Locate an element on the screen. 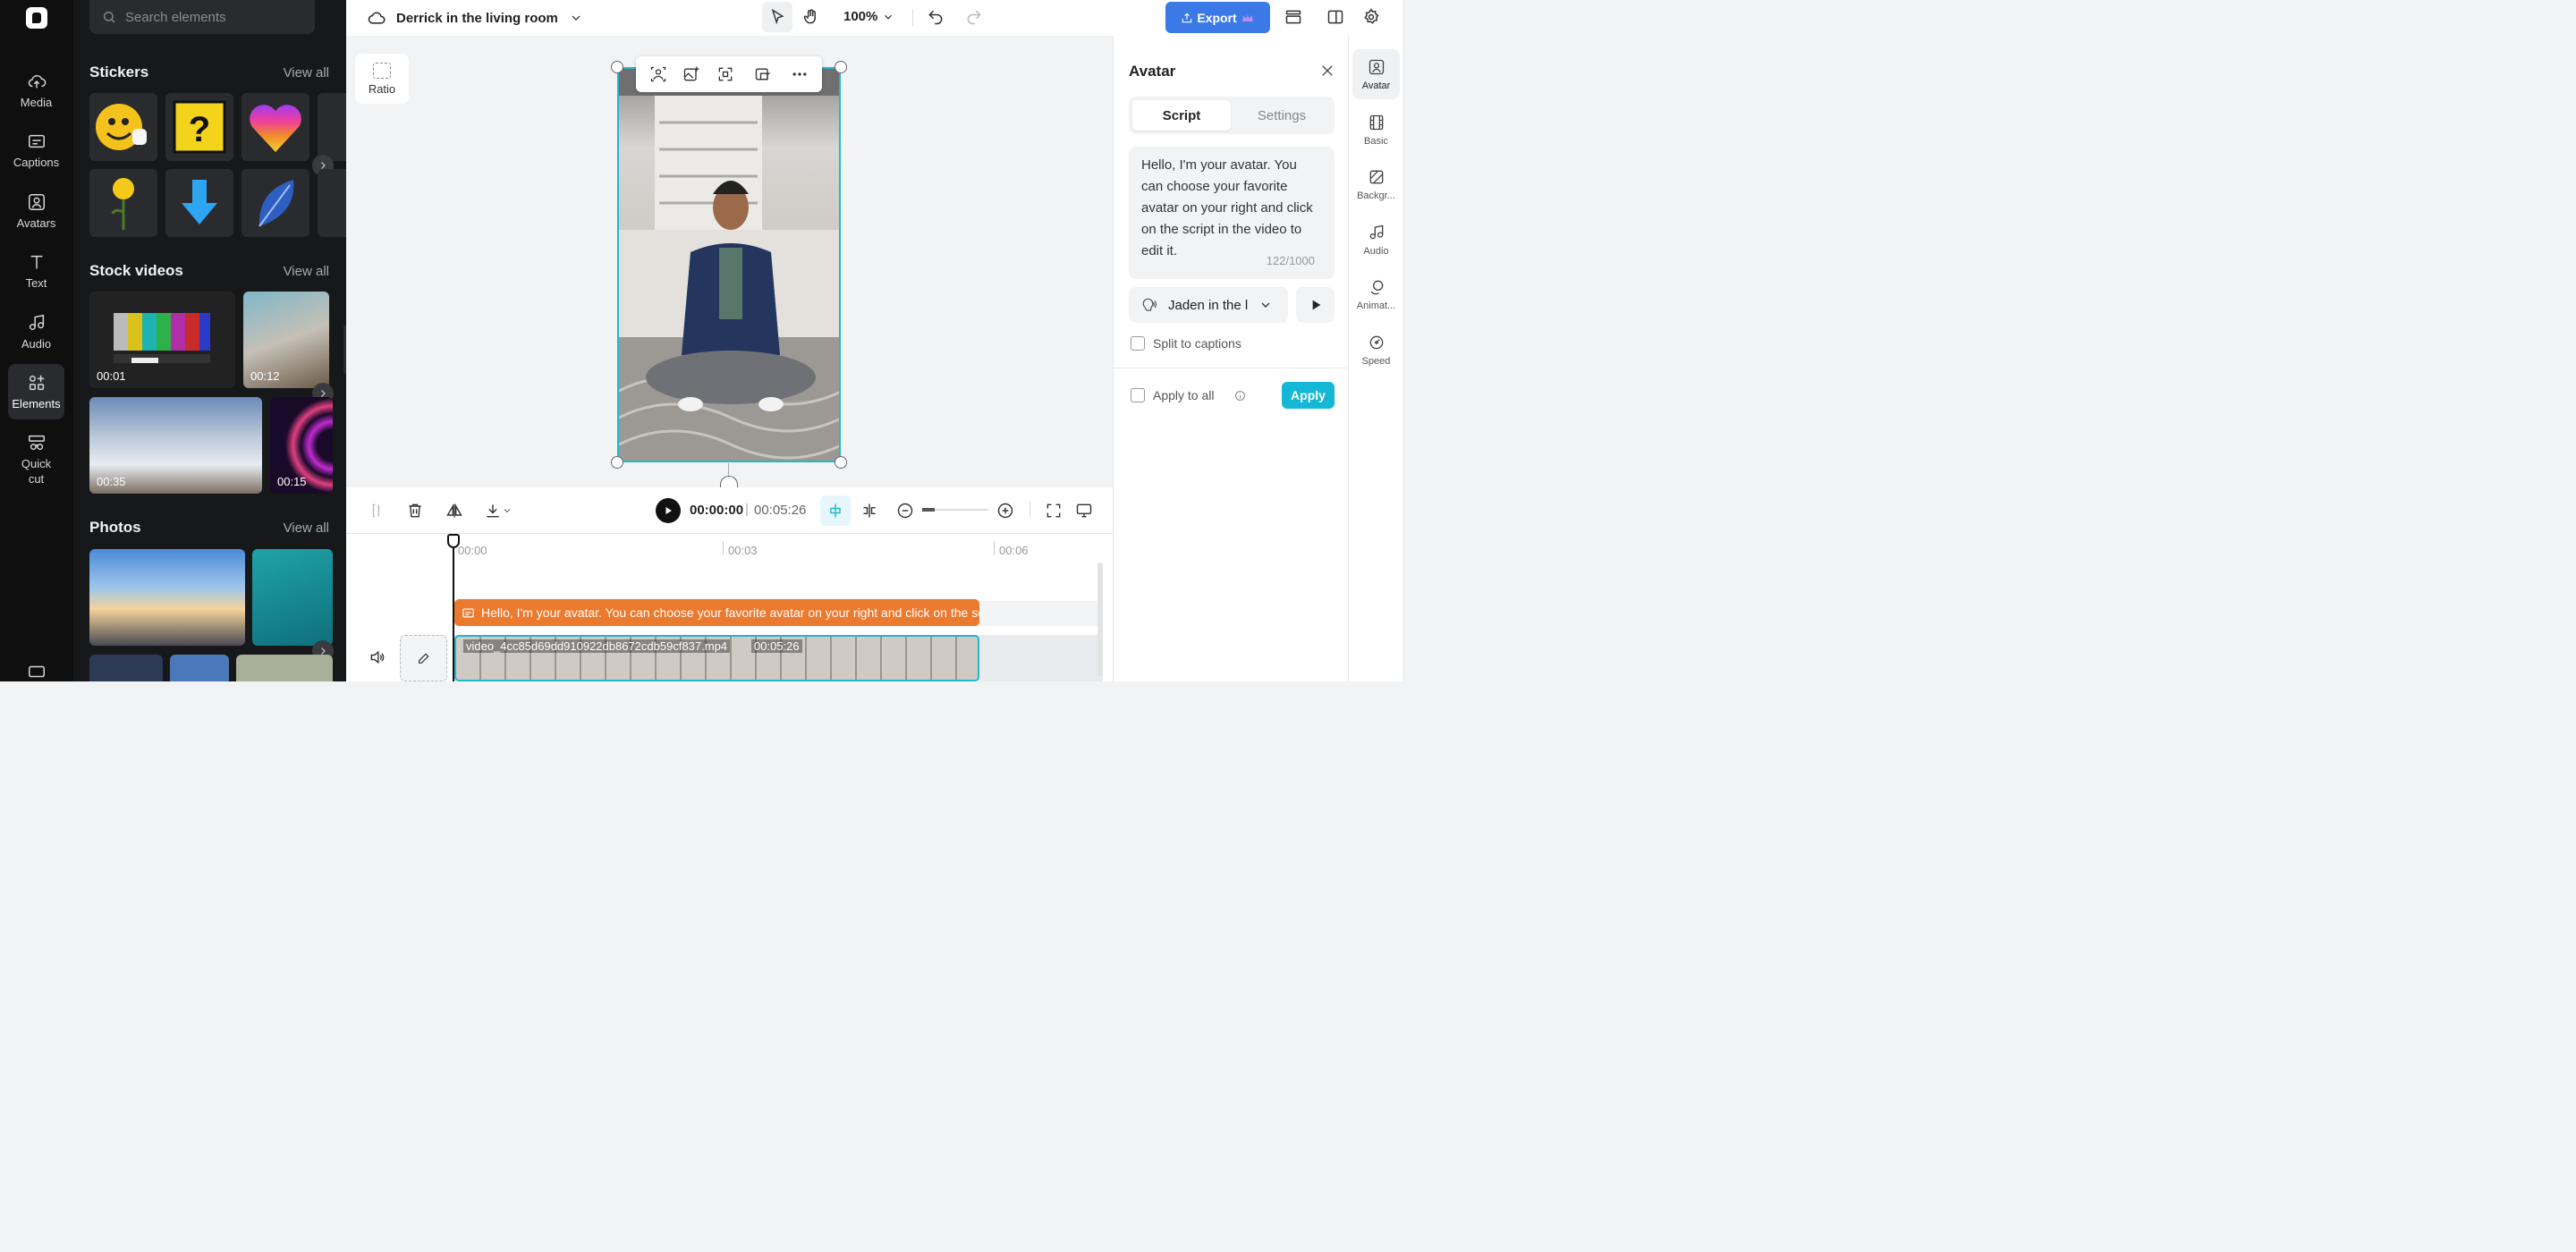  export-button: Export is located at coordinates (1217, 17).